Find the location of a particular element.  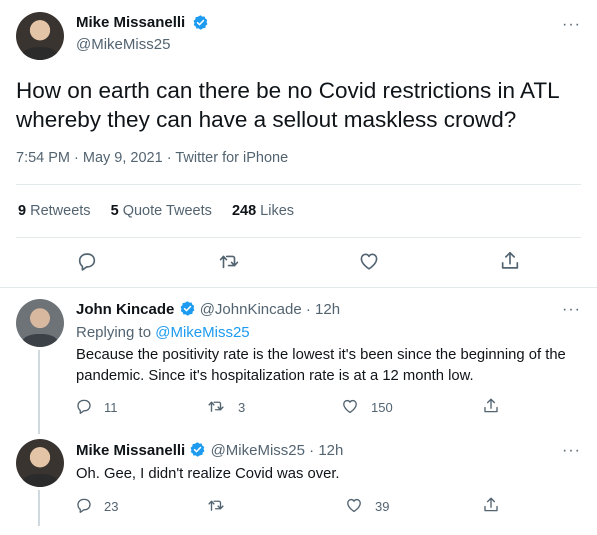

replying-to-link: @MikeMiss25 is located at coordinates (202, 332).